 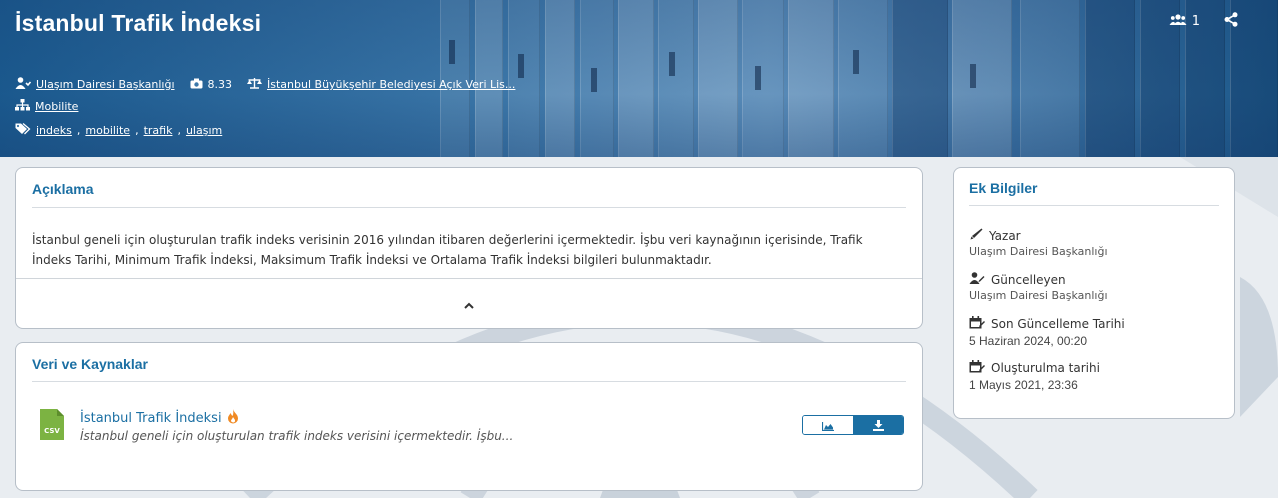 What do you see at coordinates (1178, 21) in the screenshot?
I see `users-icon` at bounding box center [1178, 21].